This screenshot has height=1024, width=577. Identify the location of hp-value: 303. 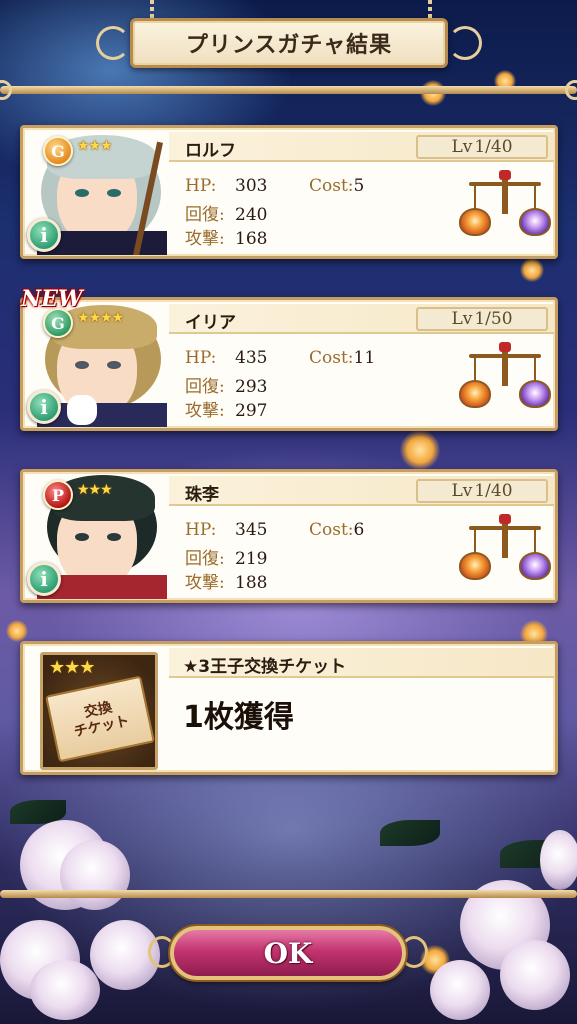
(251, 186).